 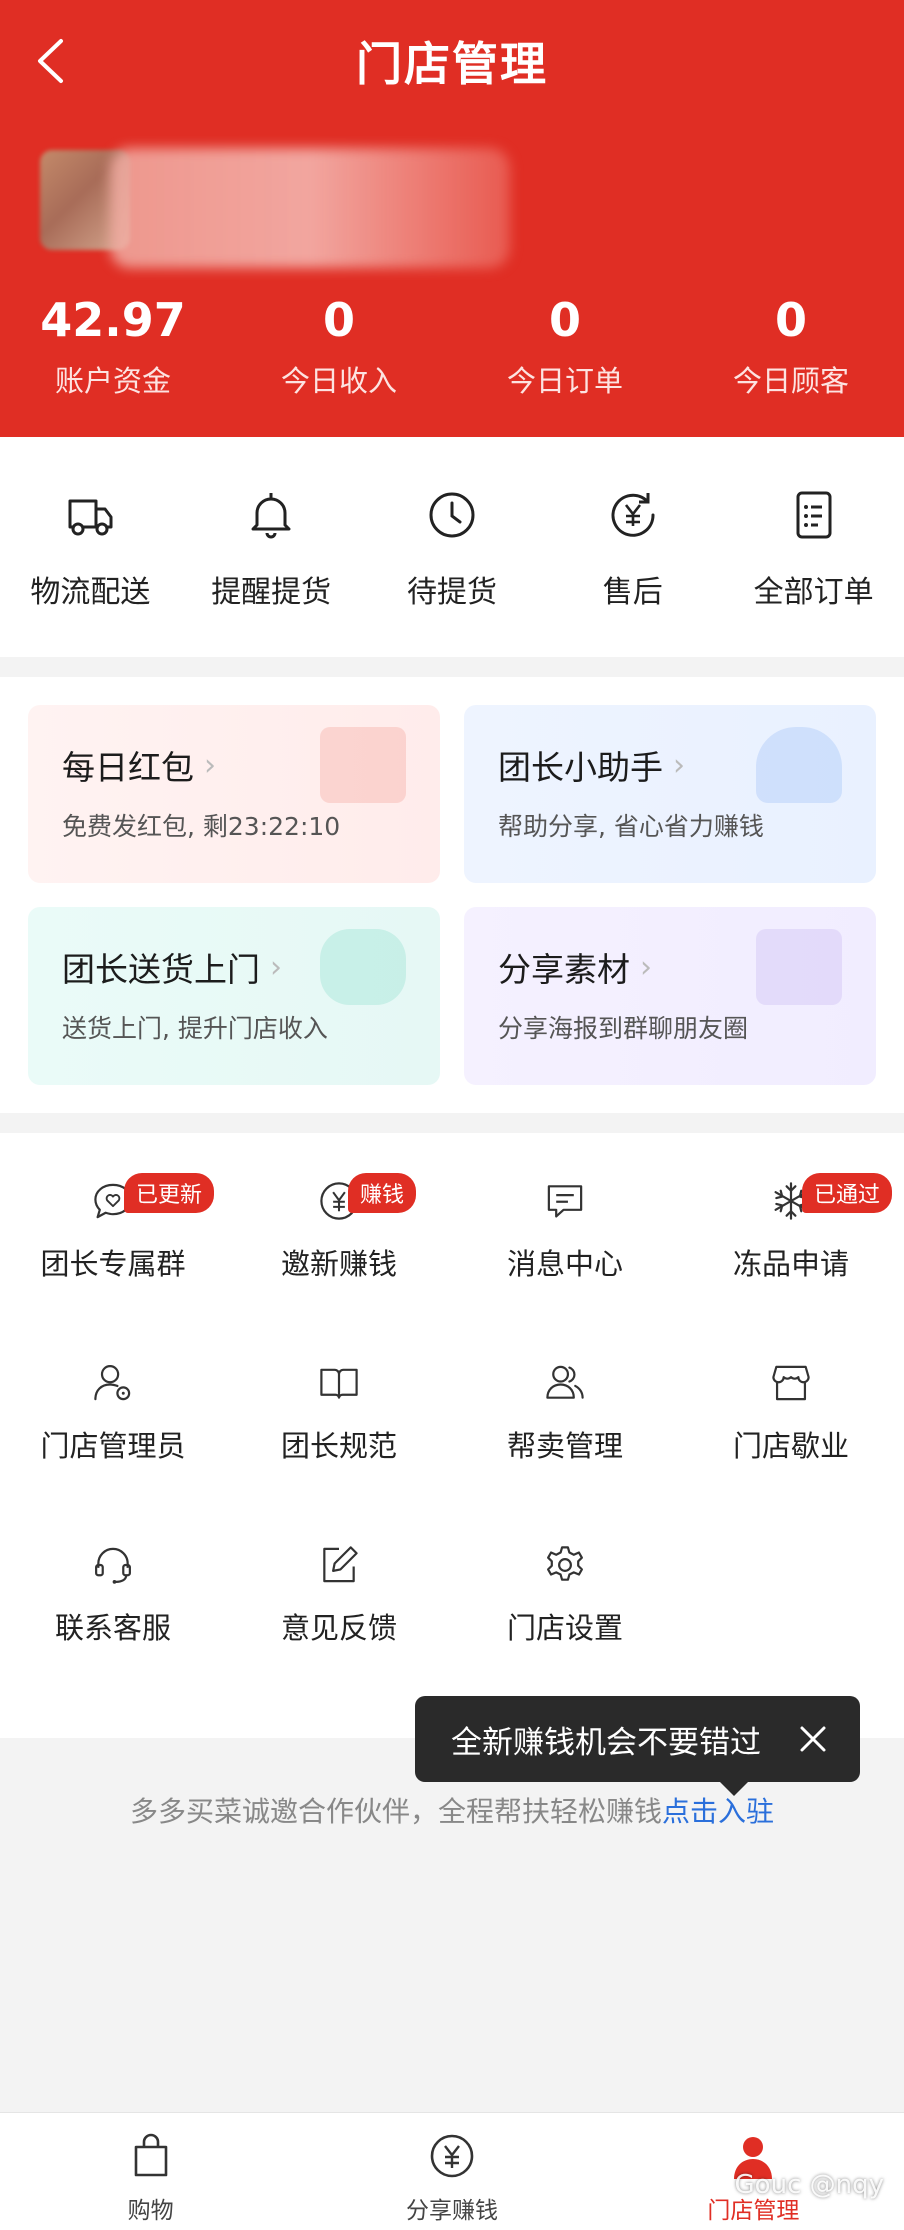 I want to click on red-packet-icon, so click(x=363, y=765).